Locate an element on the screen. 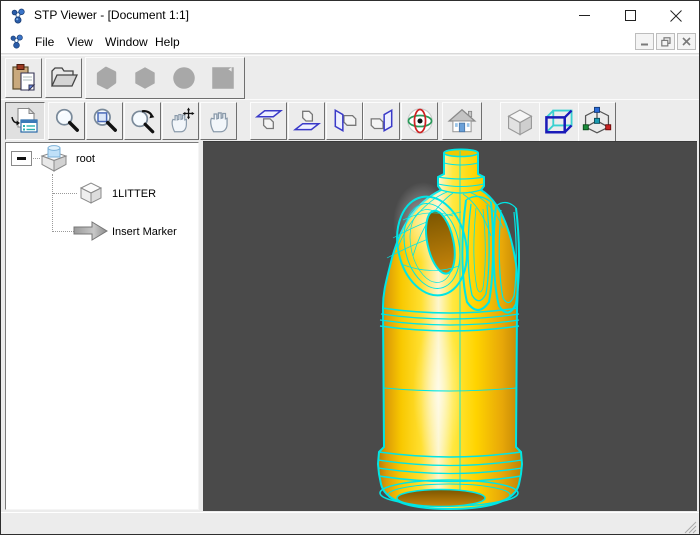  bottle-model is located at coordinates (450, 329).